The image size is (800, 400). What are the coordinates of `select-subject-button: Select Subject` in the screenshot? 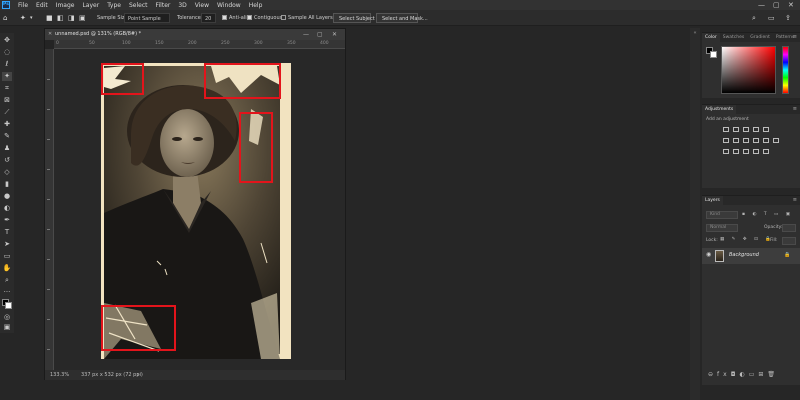 It's located at (354, 18).